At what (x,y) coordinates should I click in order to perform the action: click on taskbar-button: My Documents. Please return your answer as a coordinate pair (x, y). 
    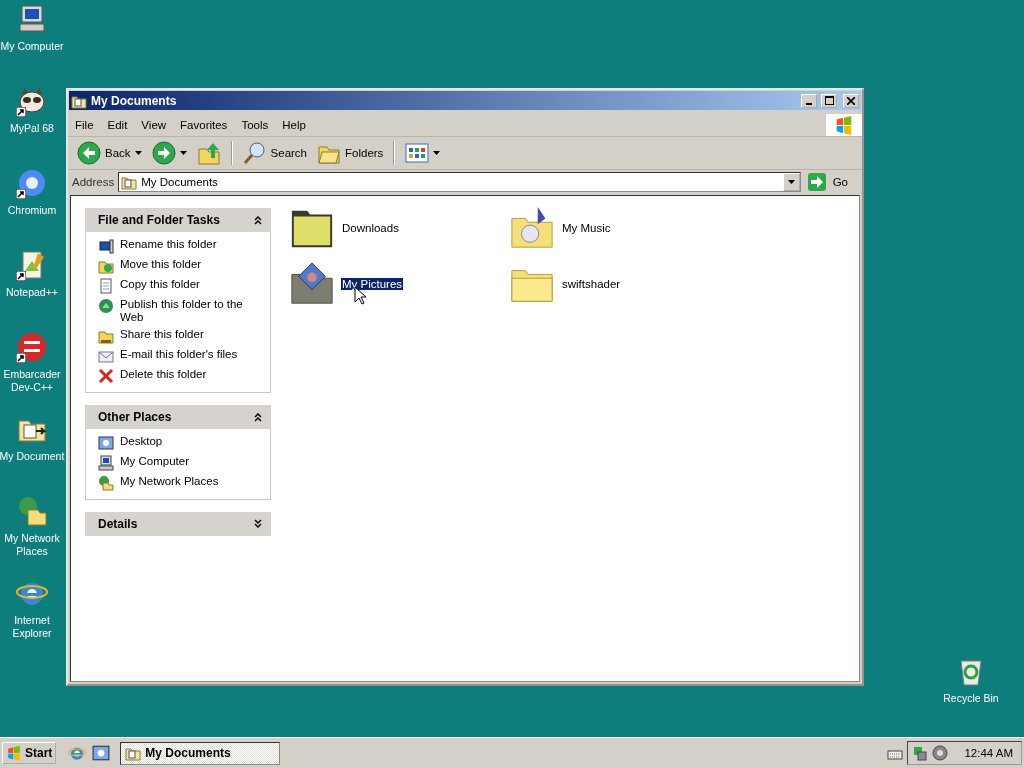
    Looking at the image, I should click on (200, 753).